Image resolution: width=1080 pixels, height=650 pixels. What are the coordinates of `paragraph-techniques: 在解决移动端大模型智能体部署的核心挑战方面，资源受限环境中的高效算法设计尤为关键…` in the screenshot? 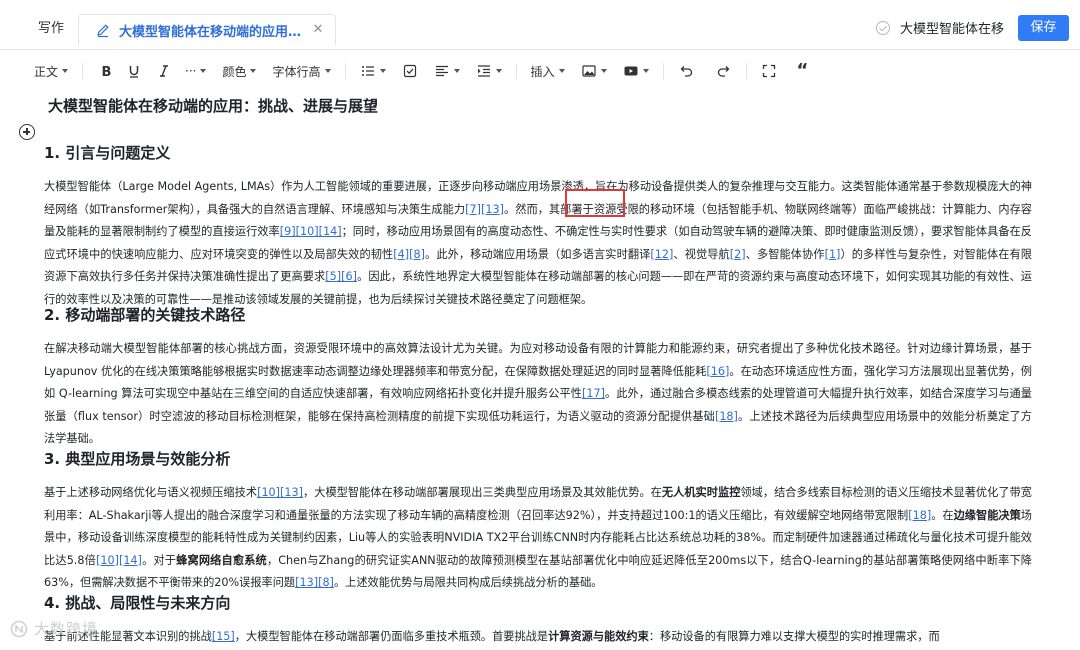 It's located at (538, 393).